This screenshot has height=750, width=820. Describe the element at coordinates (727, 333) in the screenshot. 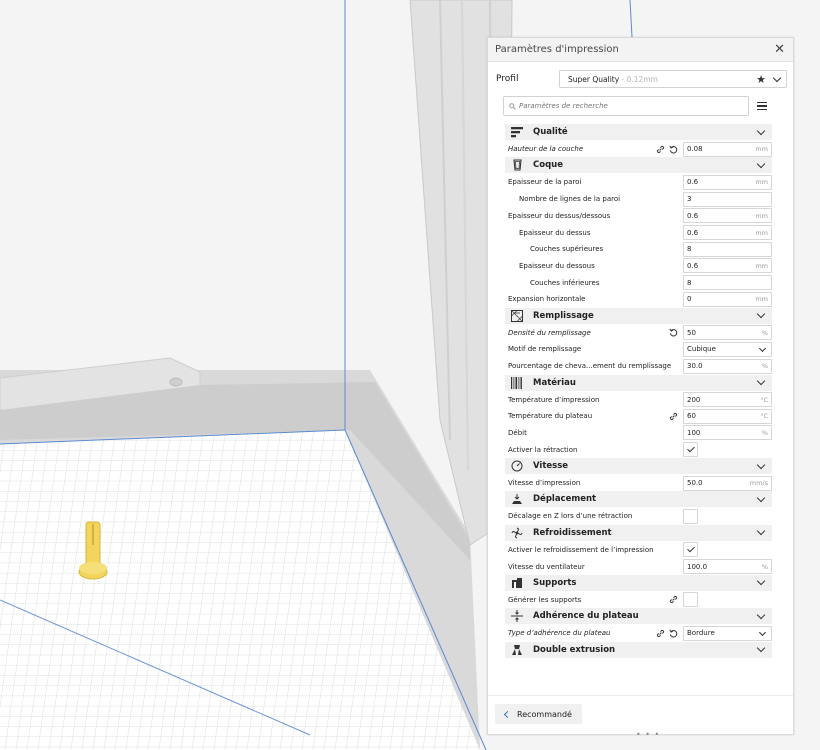

I see `setting-input: 50%` at that location.